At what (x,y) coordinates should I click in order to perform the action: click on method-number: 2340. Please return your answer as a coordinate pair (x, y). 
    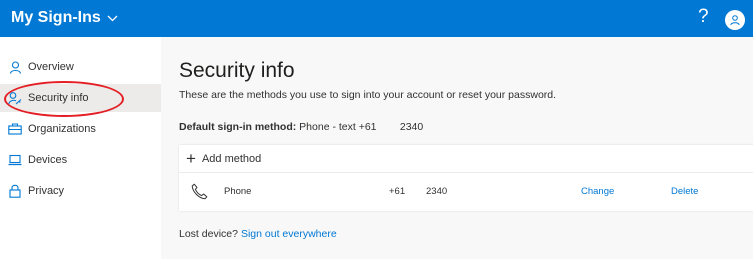
    Looking at the image, I should click on (437, 191).